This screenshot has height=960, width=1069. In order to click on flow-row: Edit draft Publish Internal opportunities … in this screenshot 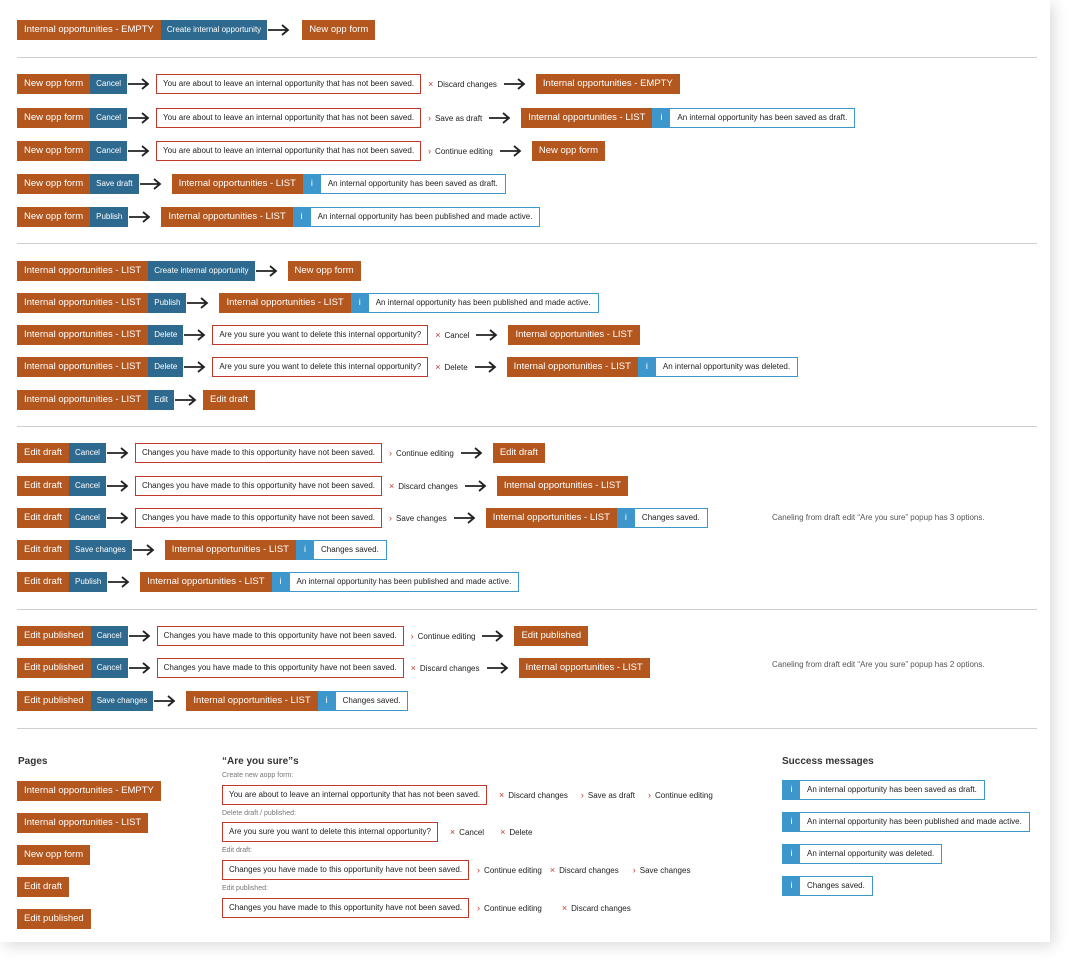, I will do `click(268, 582)`.